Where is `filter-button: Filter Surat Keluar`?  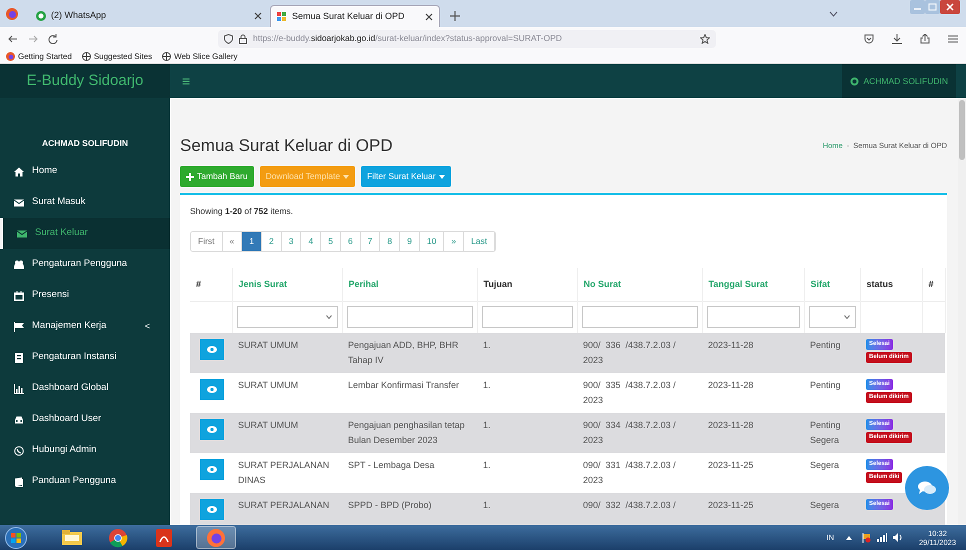
filter-button: Filter Surat Keluar is located at coordinates (406, 176).